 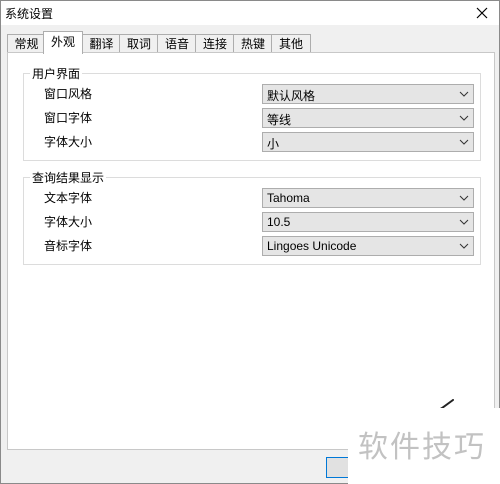 I want to click on close-button, so click(x=482, y=13).